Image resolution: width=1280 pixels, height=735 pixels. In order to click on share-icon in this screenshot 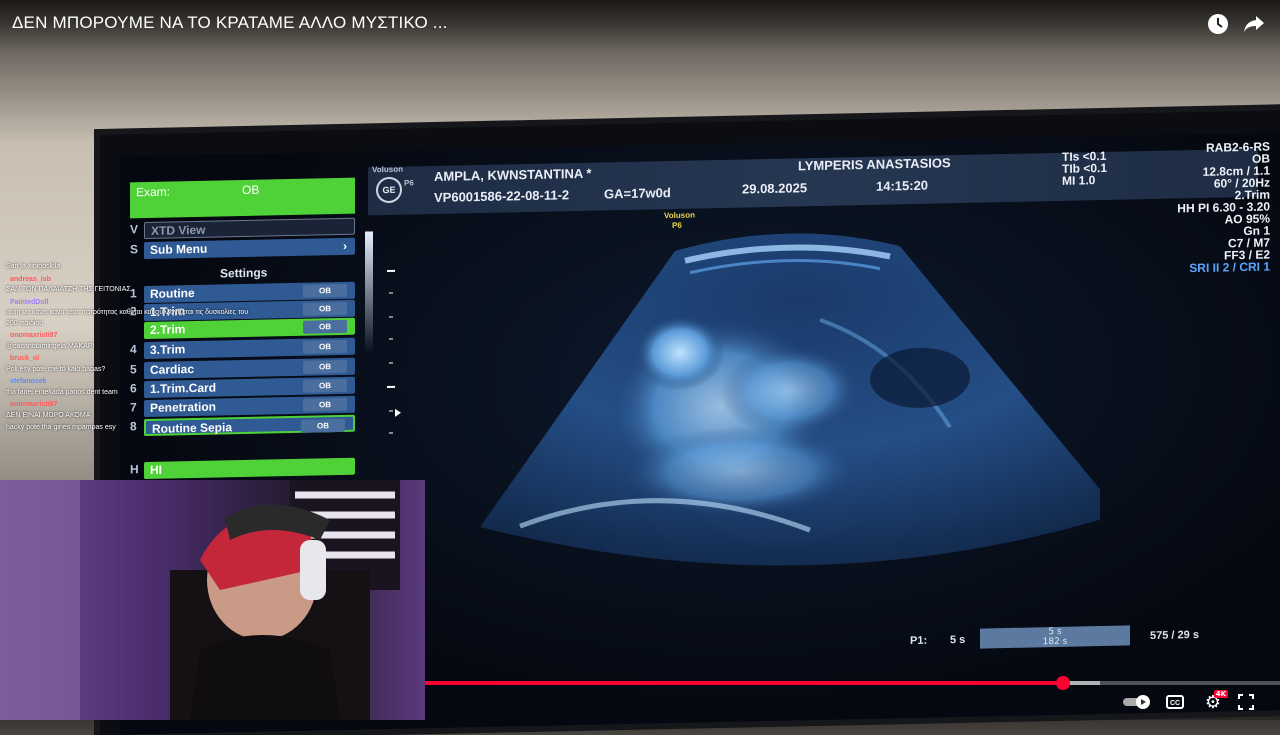, I will do `click(1254, 24)`.